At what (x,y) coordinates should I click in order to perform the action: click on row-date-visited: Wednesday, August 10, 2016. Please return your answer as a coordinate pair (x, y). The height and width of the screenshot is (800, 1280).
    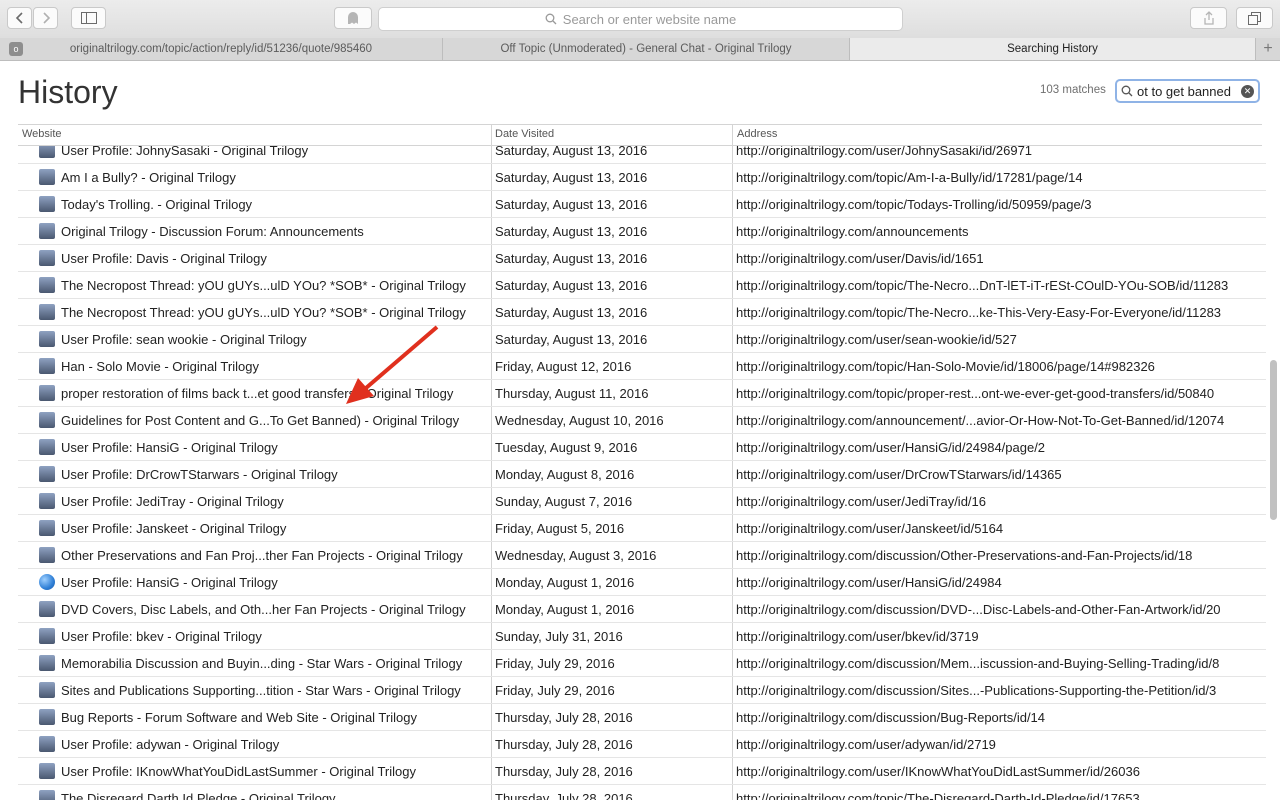
    Looking at the image, I should click on (579, 420).